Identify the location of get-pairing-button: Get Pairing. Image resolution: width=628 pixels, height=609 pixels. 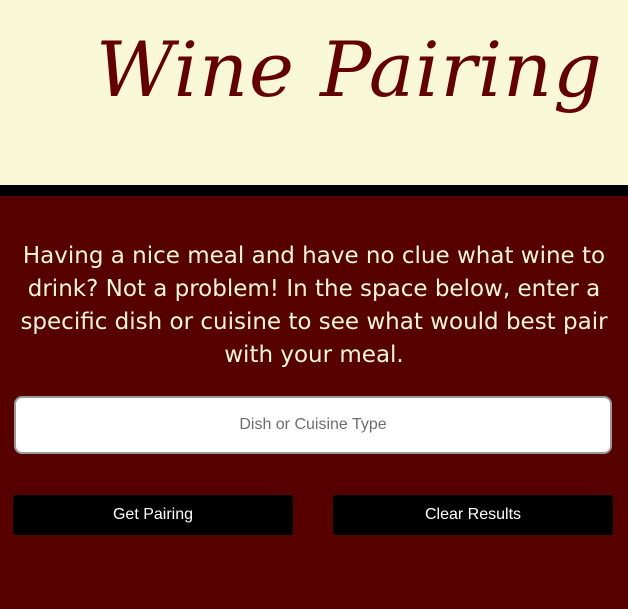
(153, 515).